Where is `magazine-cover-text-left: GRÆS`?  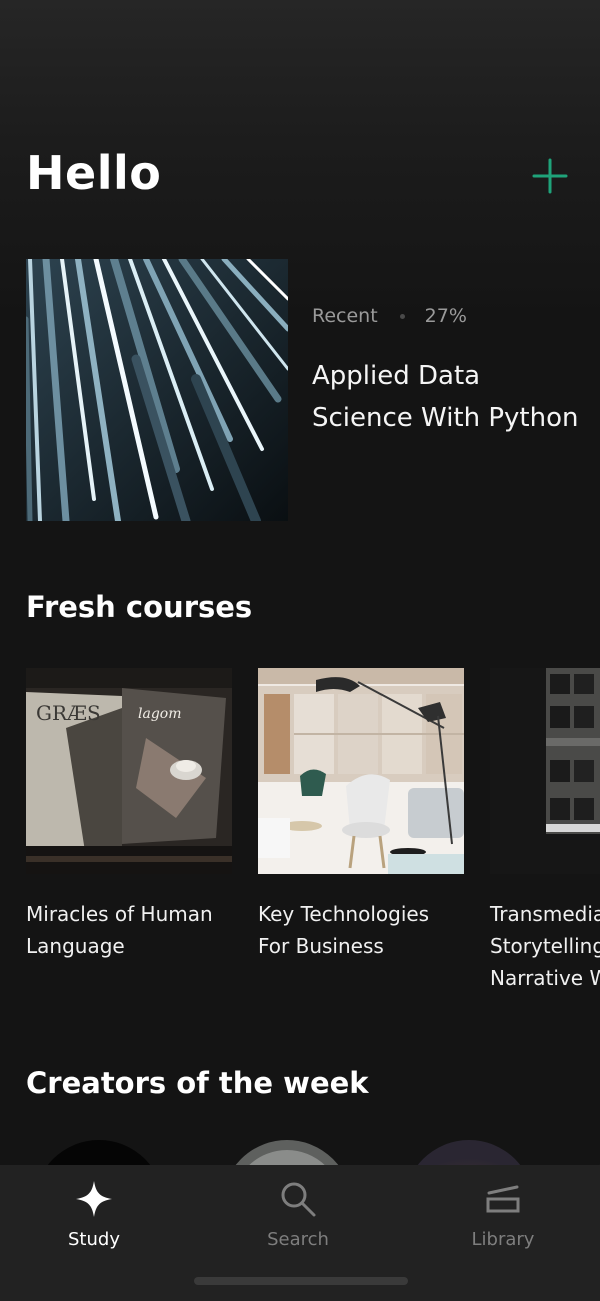
magazine-cover-text-left: GRÆS is located at coordinates (68, 713).